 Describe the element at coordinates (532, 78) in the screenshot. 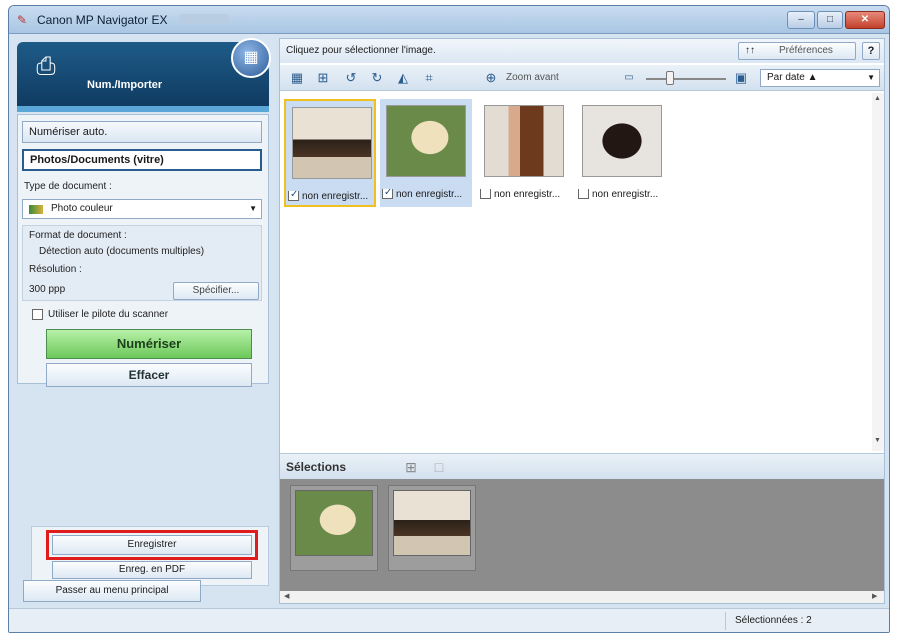

I see `zoom-label: Zoom avant` at that location.